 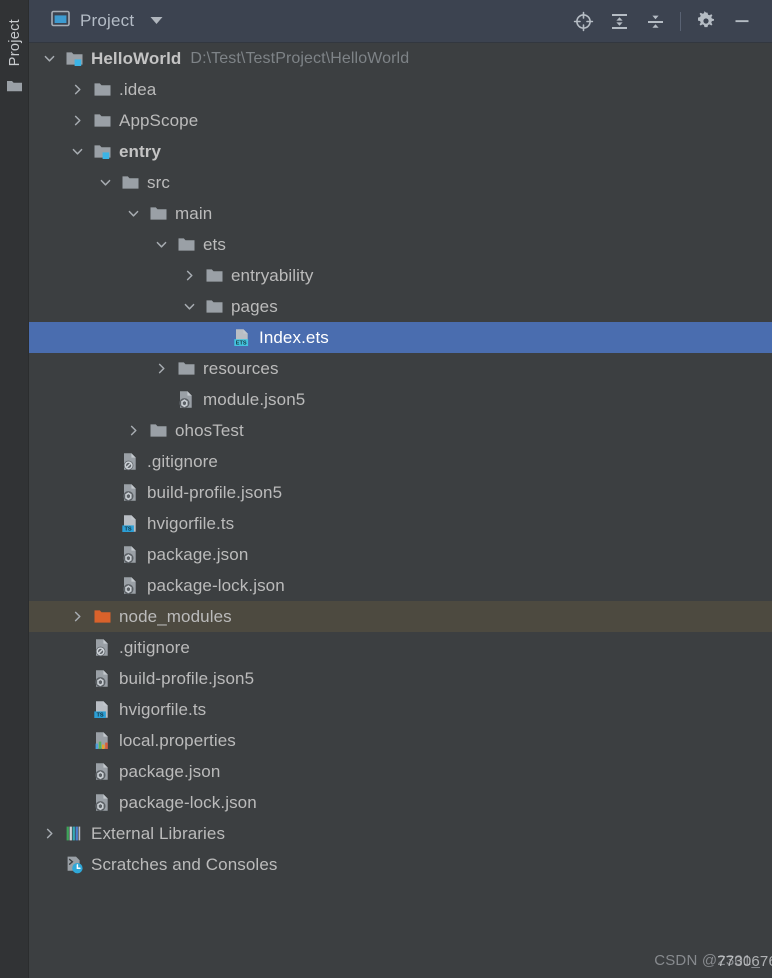 I want to click on project-view-selector: Project, so click(x=96, y=21).